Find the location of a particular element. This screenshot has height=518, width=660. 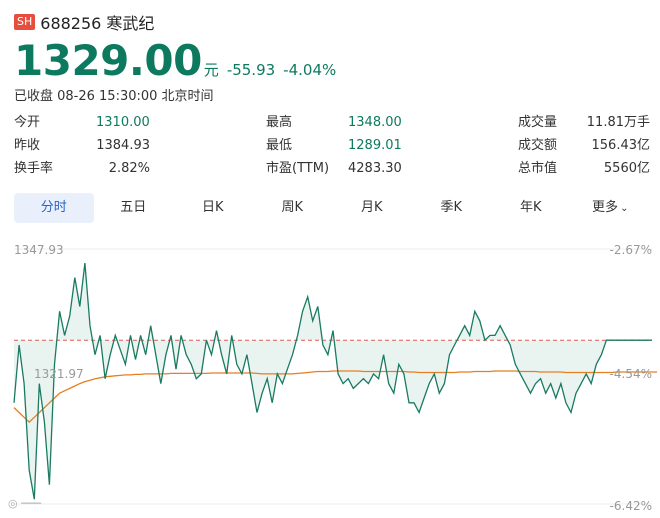

tab-five-day: 五日 is located at coordinates (134, 208).